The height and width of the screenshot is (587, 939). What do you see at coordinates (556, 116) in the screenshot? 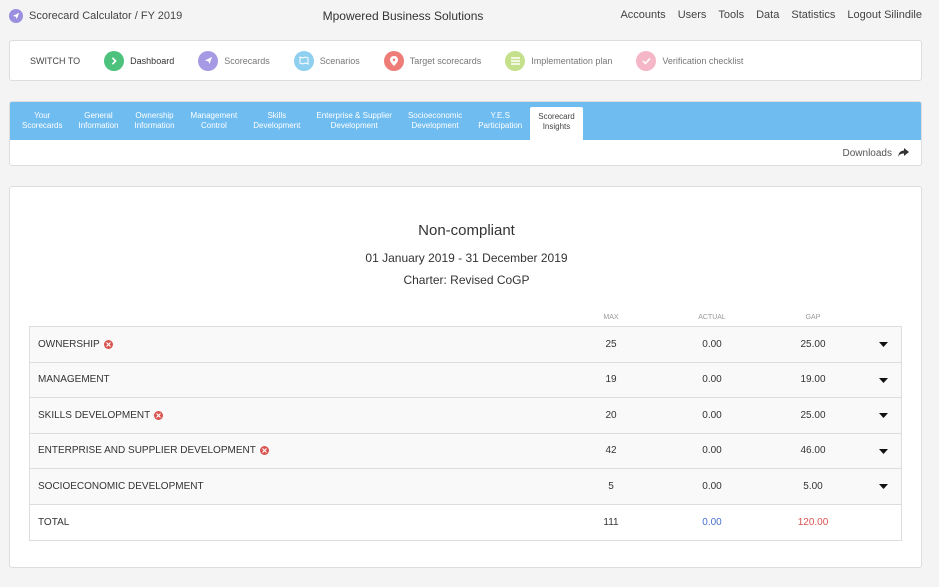
I see `tab-label-line1: Scorecard` at bounding box center [556, 116].